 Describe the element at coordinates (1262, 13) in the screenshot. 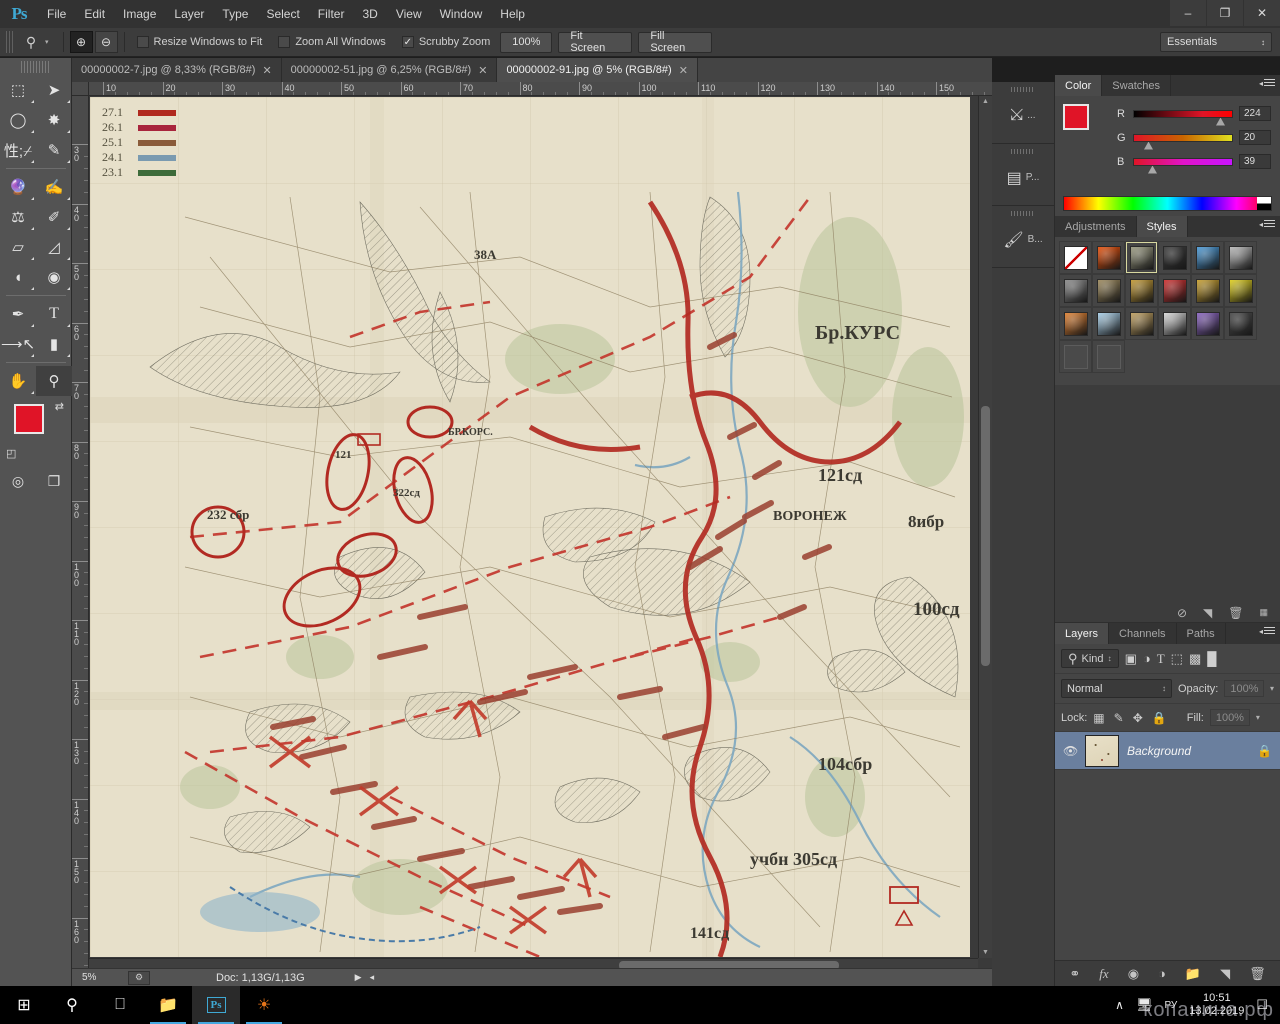

I see `close-button: ✕` at that location.